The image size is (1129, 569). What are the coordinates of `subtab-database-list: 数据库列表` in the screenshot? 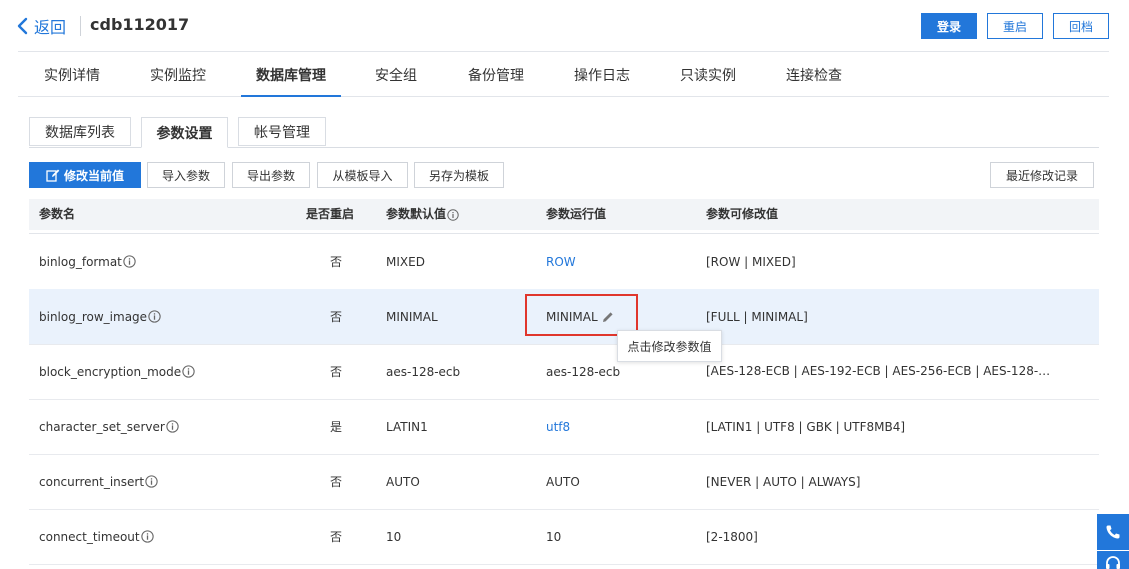 It's located at (80, 131).